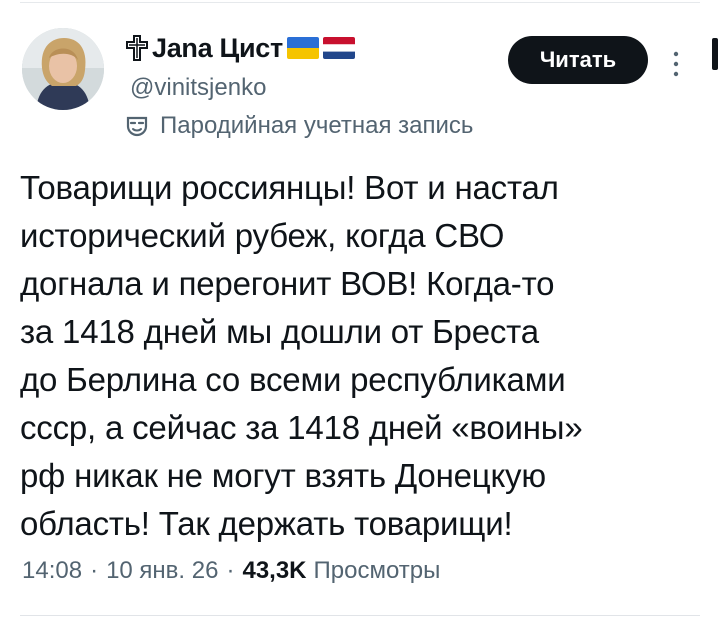 This screenshot has height=623, width=720. I want to click on netherlands-flag-icon, so click(338, 48).